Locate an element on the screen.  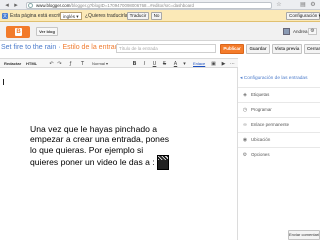
sidebar-item-label: Etiquetas is located at coordinates (260, 94).